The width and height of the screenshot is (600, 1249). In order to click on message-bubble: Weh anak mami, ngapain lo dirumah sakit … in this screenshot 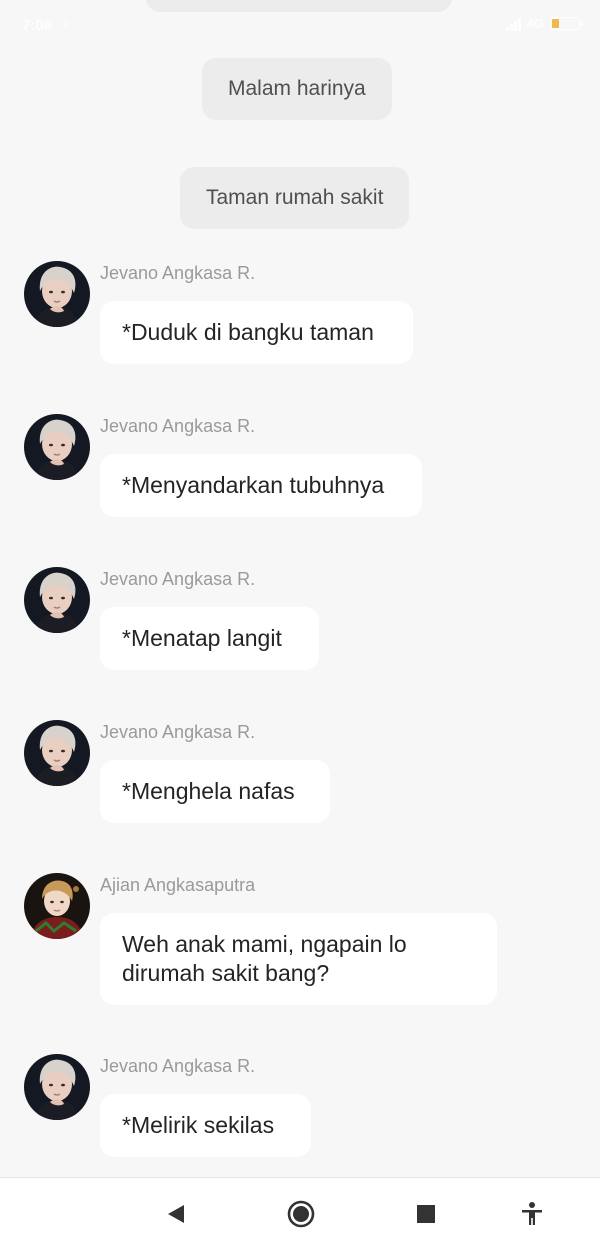, I will do `click(298, 959)`.